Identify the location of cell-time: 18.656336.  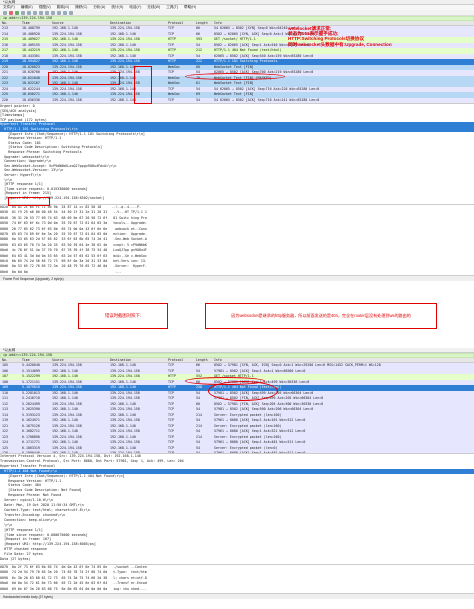
(31, 99).